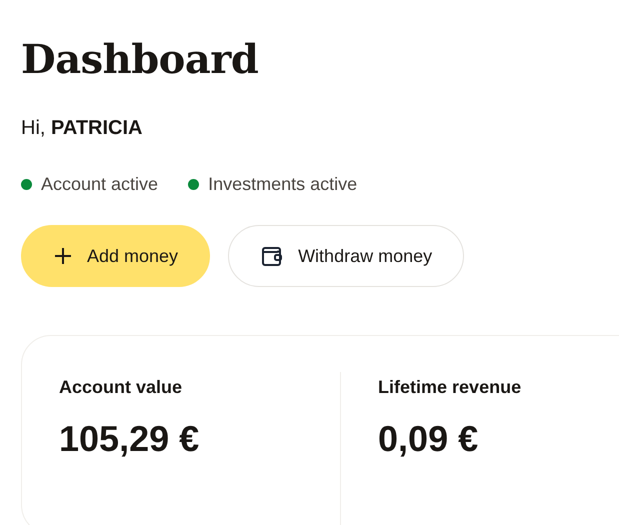  Describe the element at coordinates (140, 60) in the screenshot. I see `page-title: Dashboard` at that location.